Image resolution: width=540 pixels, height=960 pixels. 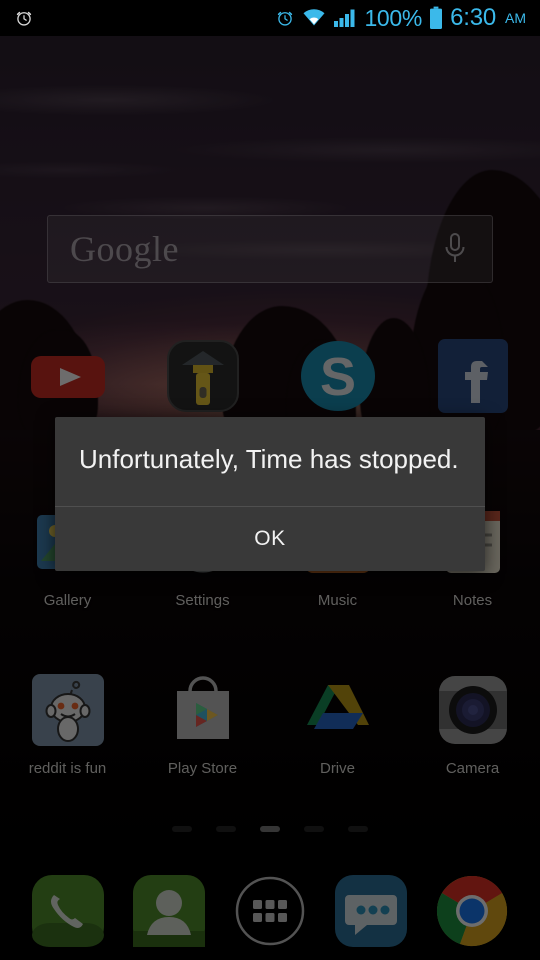 I want to click on status-bar-left, so click(x=17, y=18).